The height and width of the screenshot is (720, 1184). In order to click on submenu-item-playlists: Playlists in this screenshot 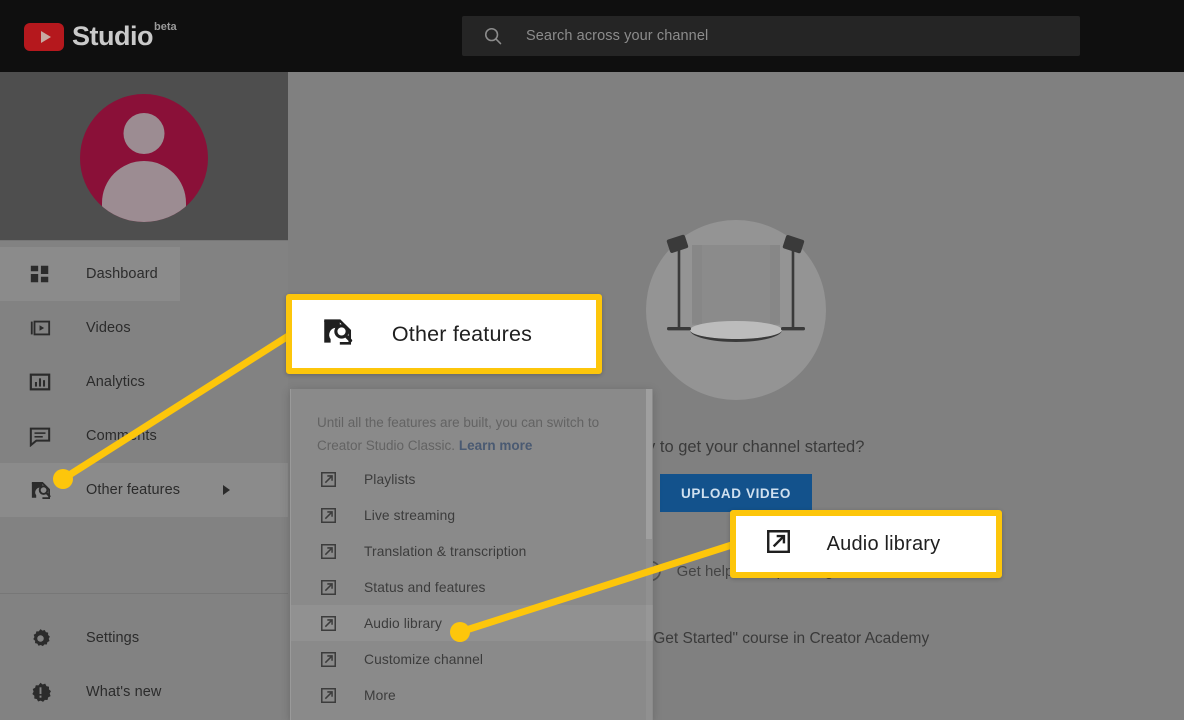, I will do `click(472, 479)`.